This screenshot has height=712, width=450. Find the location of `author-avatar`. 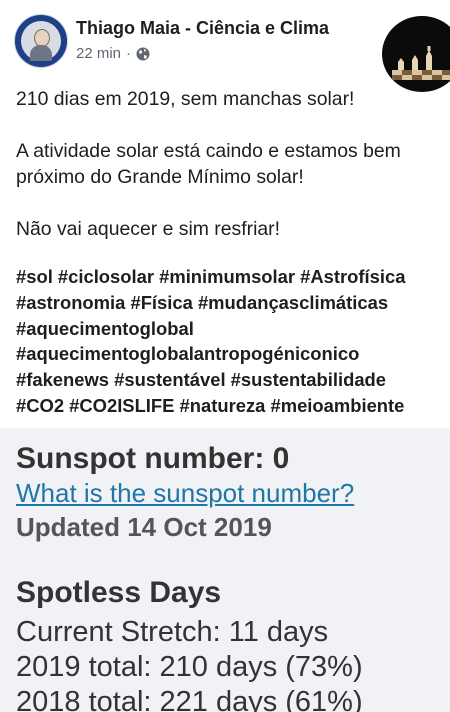

author-avatar is located at coordinates (41, 41).